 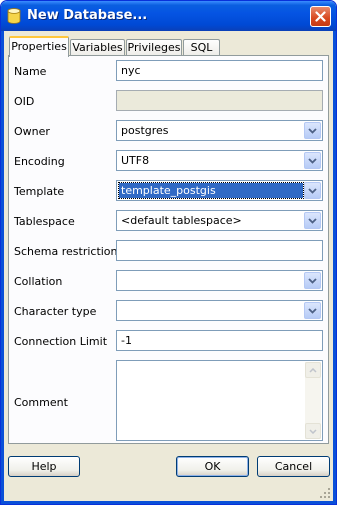 What do you see at coordinates (313, 400) in the screenshot?
I see `comment-scrollbar` at bounding box center [313, 400].